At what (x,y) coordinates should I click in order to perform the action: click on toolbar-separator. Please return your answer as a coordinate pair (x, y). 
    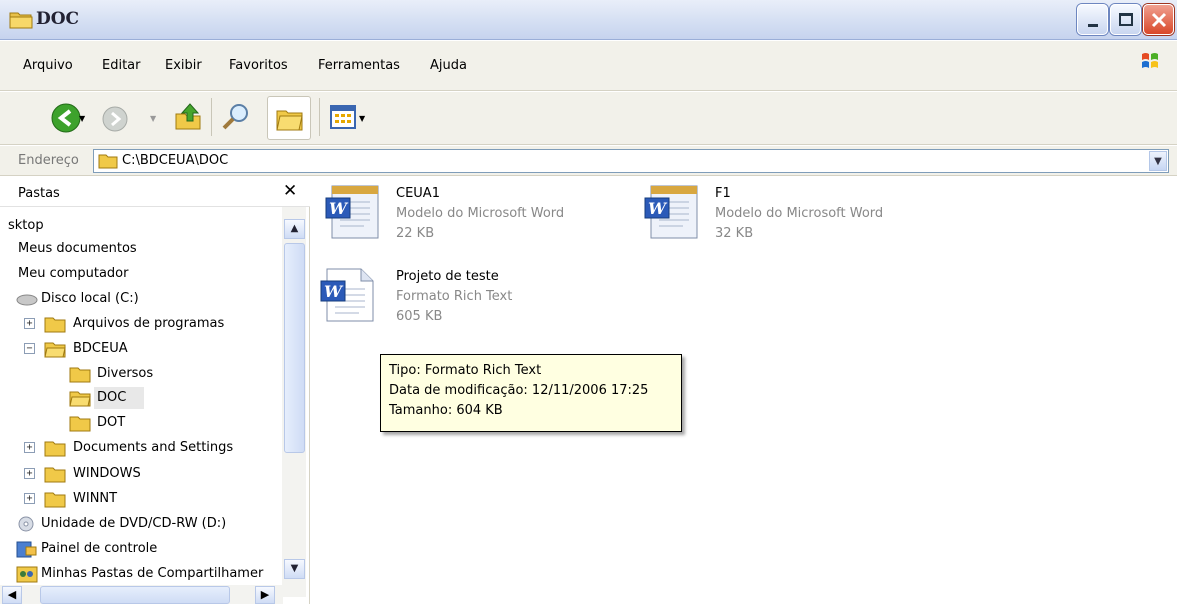
    Looking at the image, I should click on (319, 117).